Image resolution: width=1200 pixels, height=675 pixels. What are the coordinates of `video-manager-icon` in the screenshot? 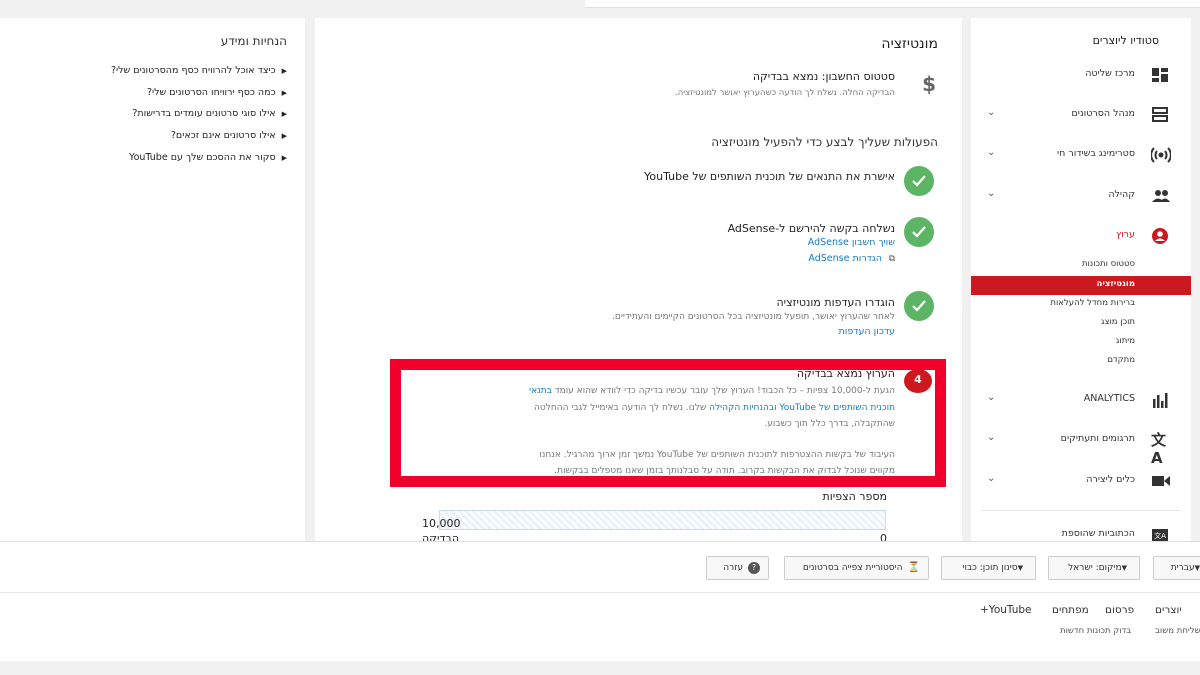 It's located at (1160, 115).